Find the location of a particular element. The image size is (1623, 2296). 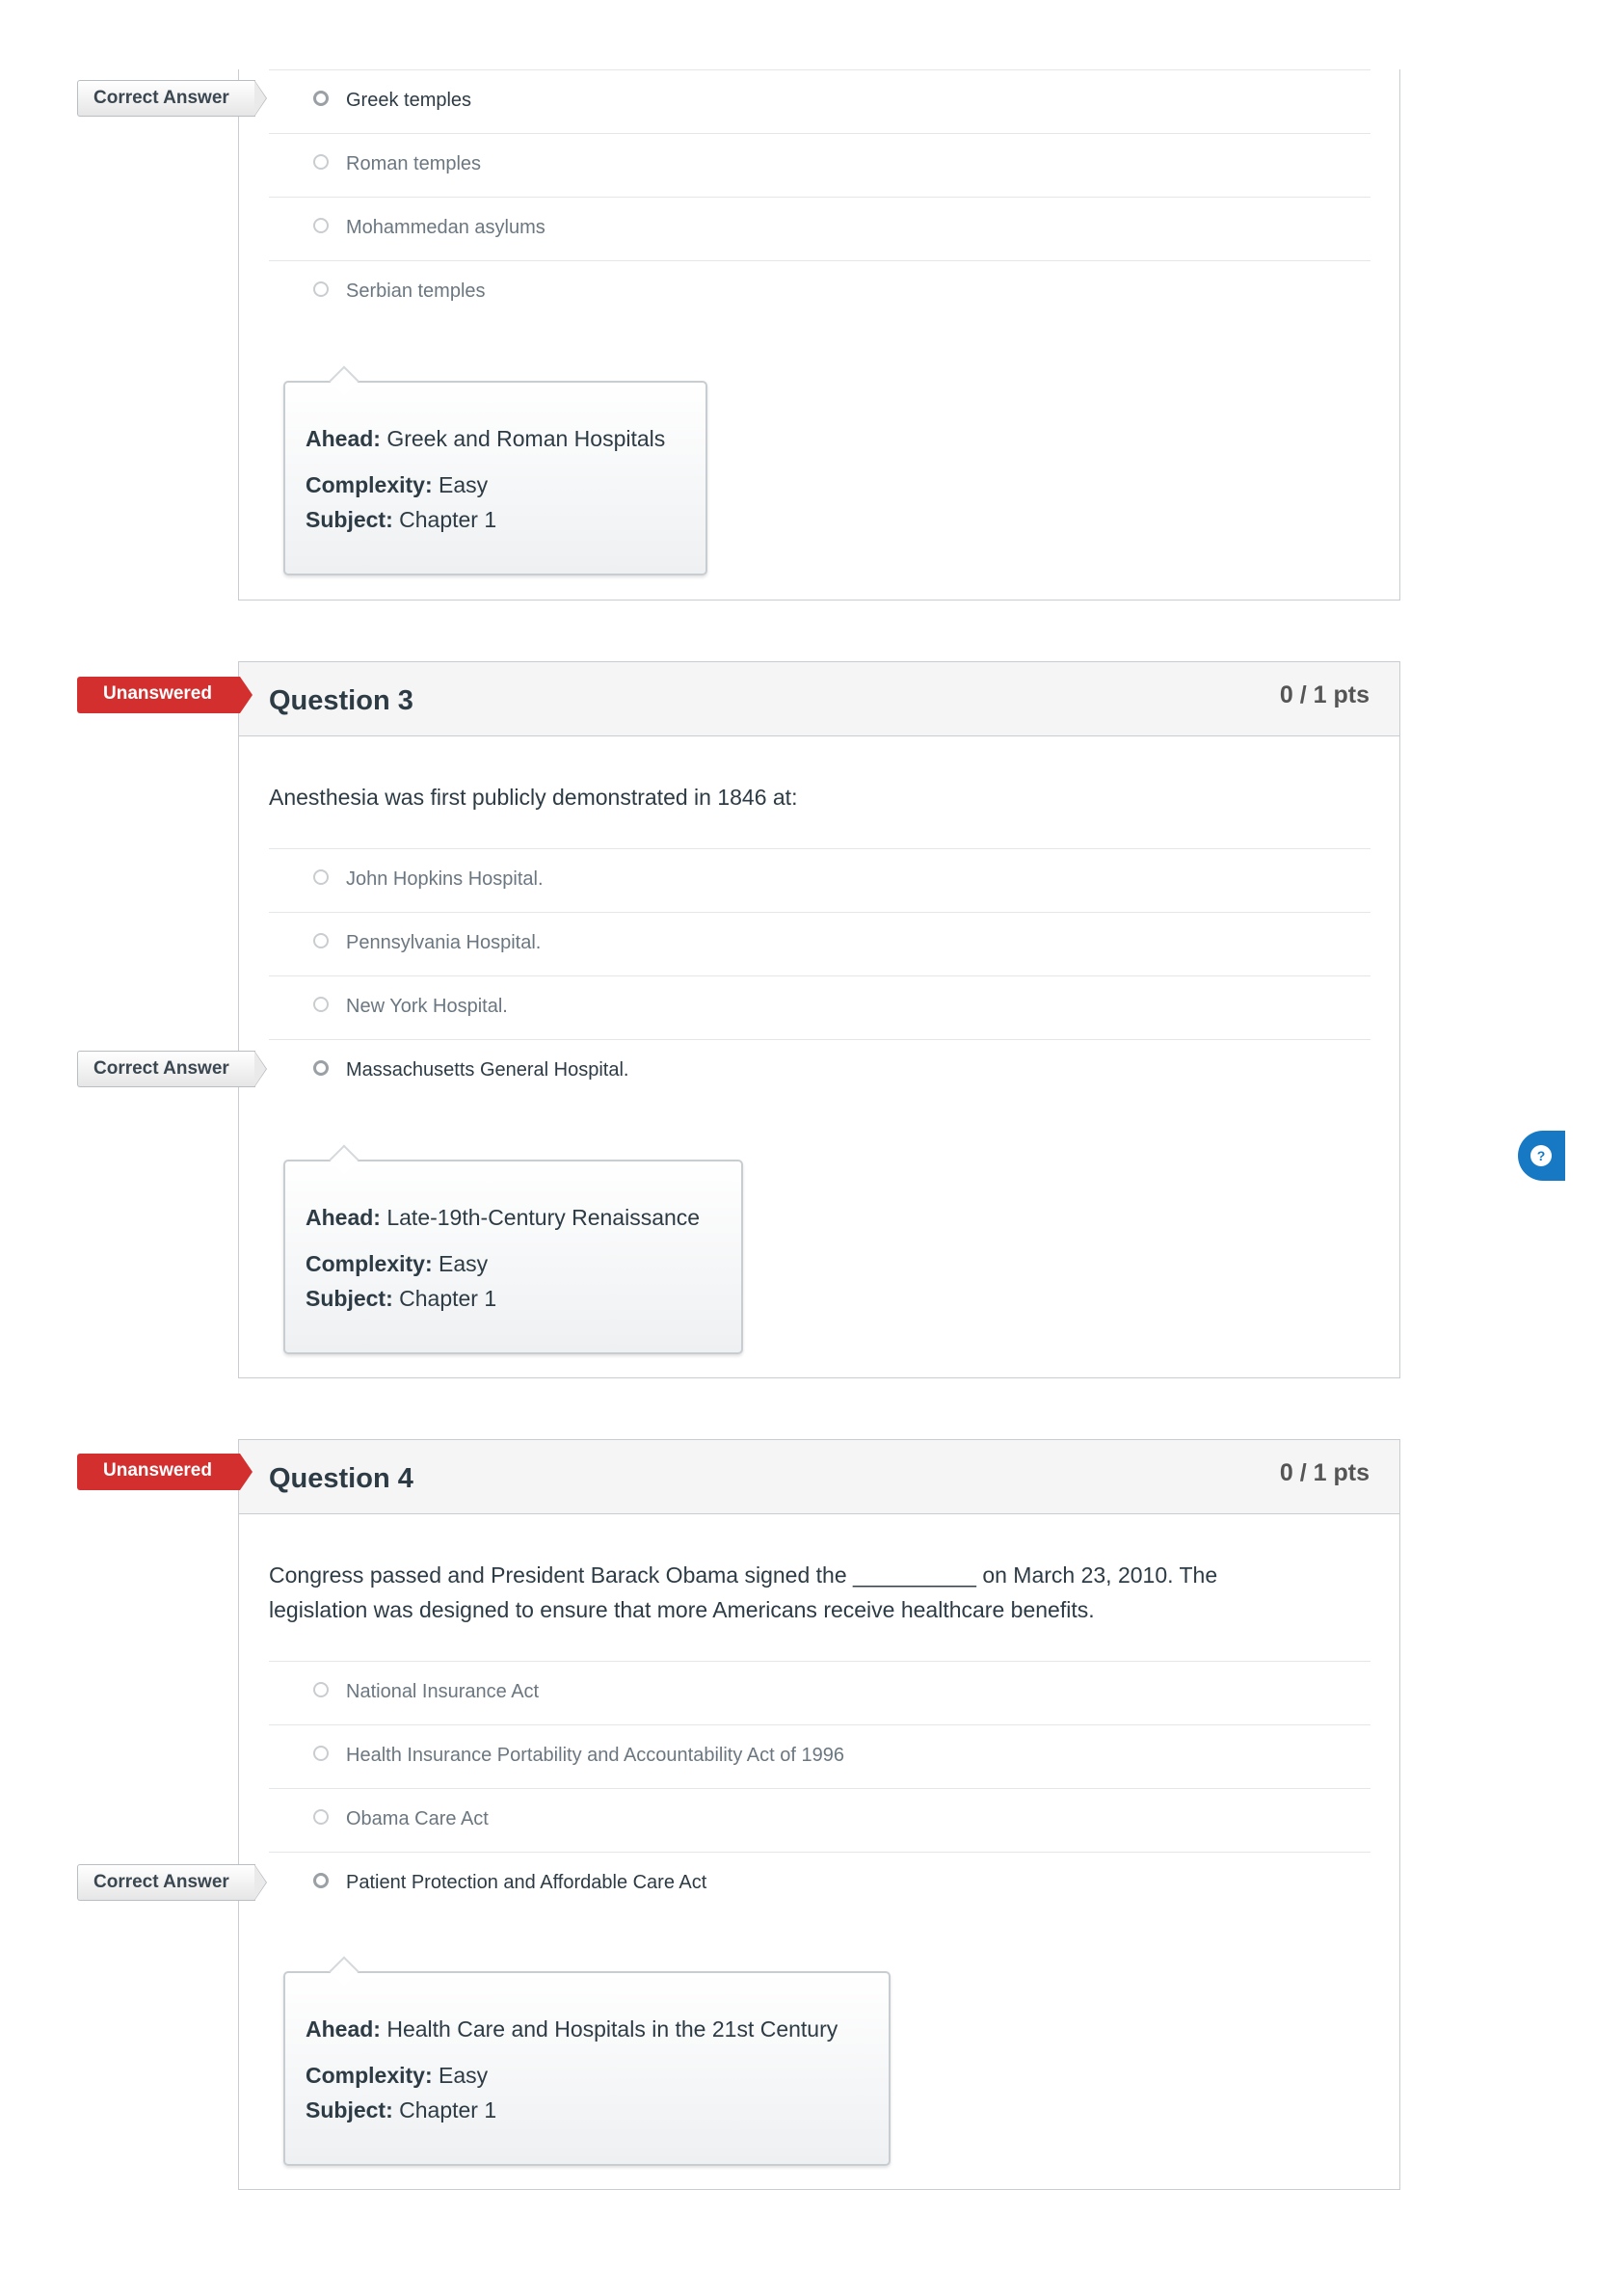

answer-option: National Insurance Act is located at coordinates (819, 1693).